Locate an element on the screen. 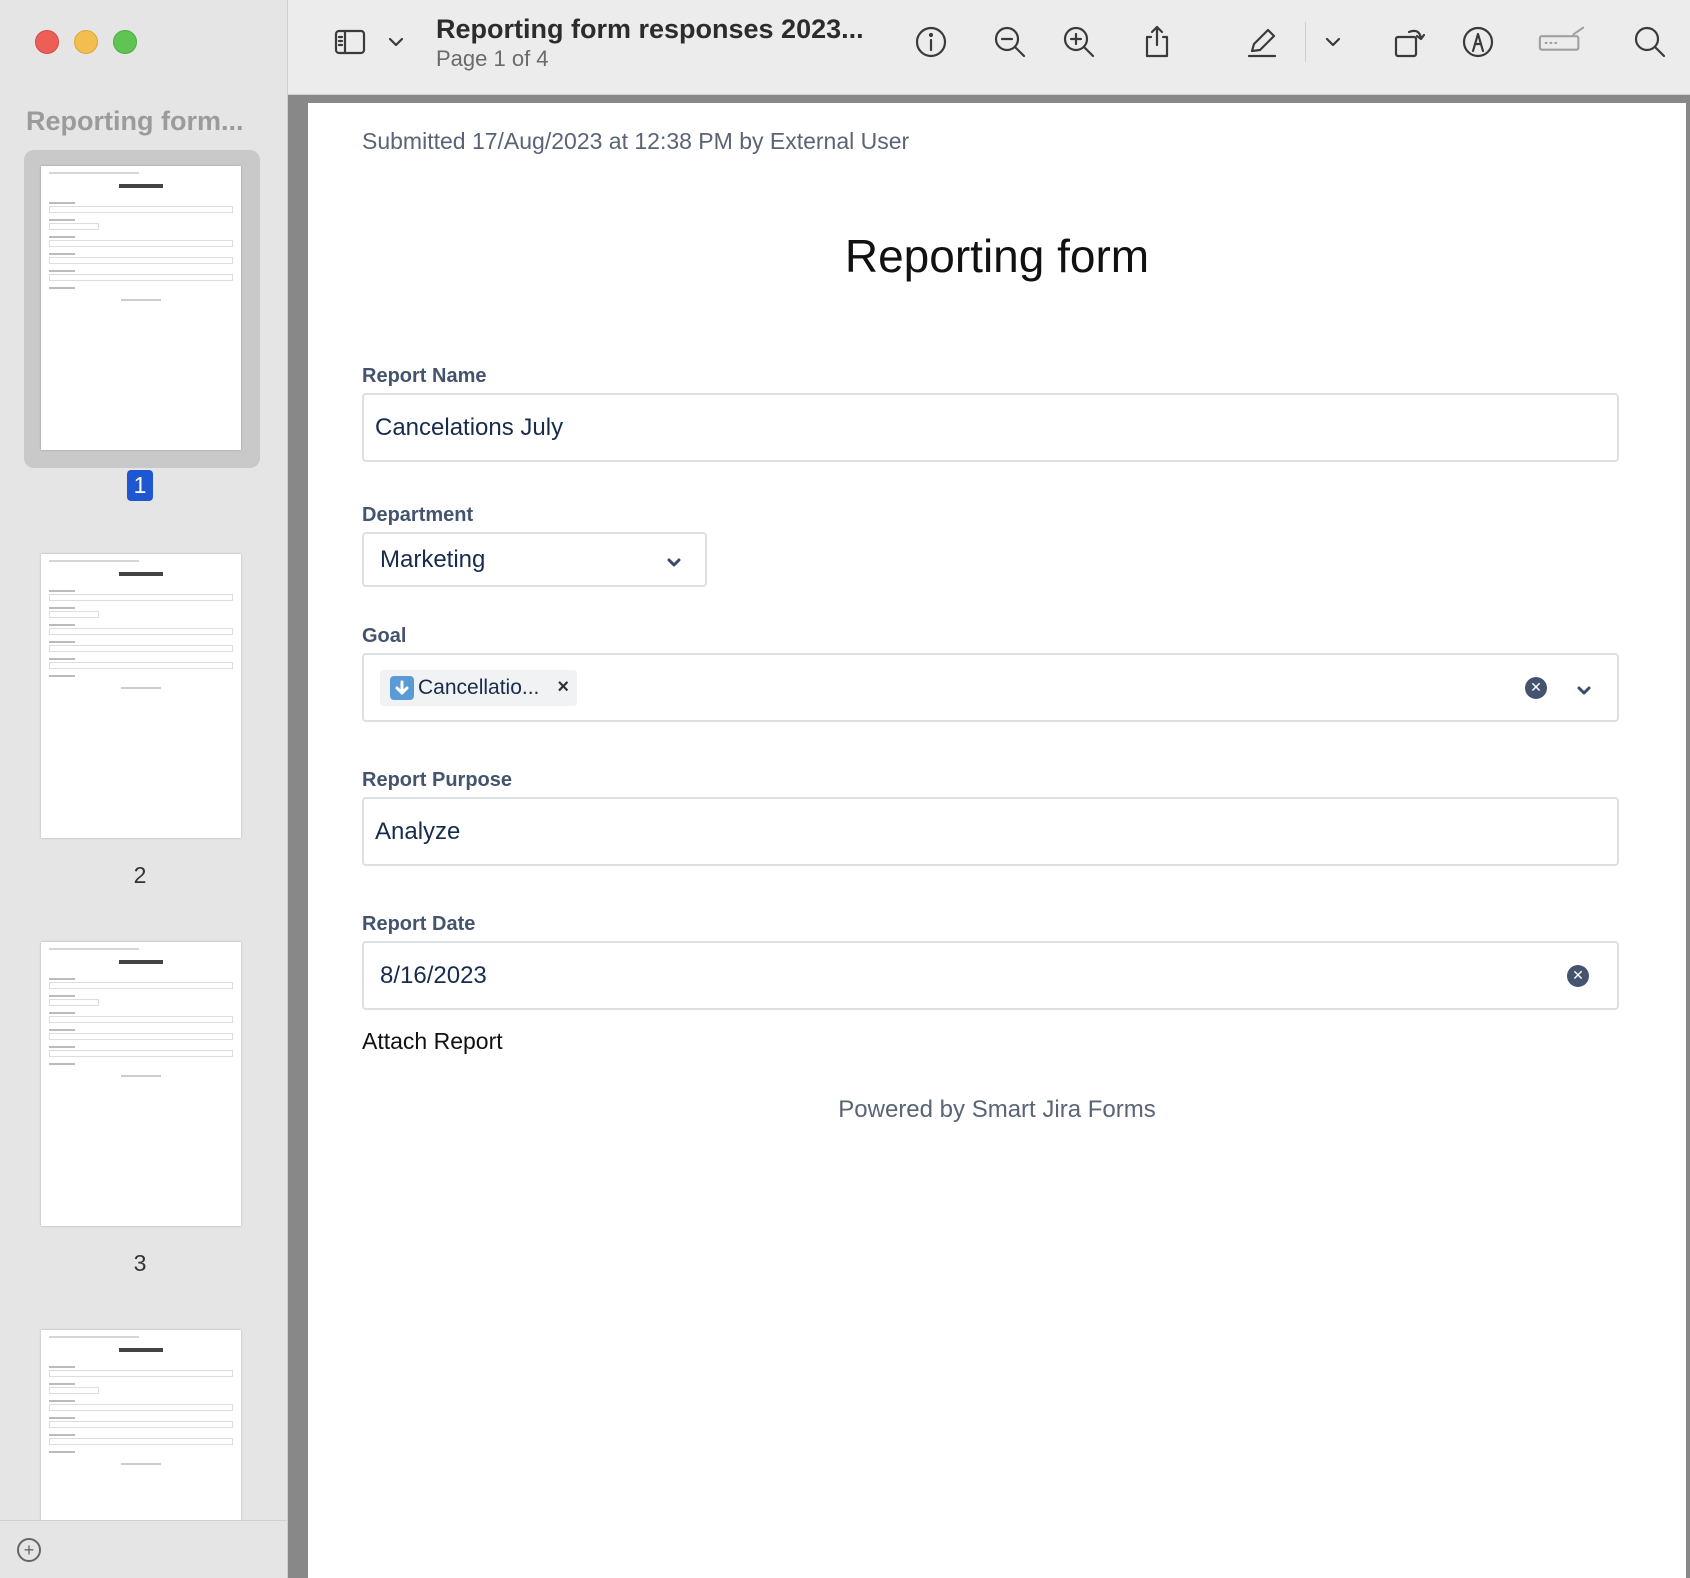 The image size is (1690, 1578). maximize-window-button is located at coordinates (125, 42).